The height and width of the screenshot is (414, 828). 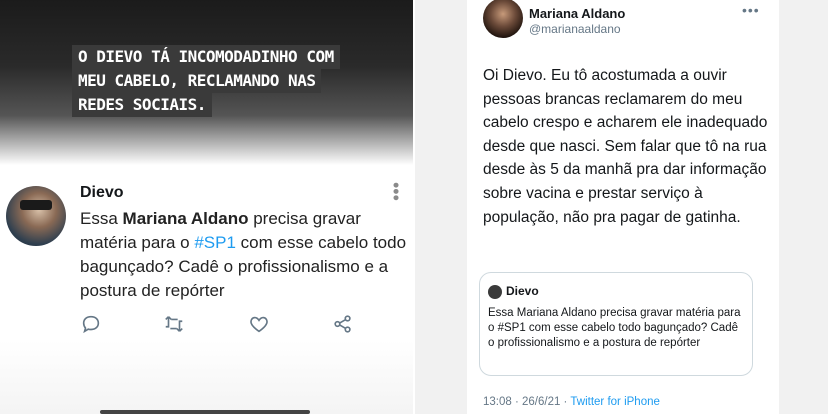 I want to click on hashtag-link: #SP1, so click(x=215, y=242).